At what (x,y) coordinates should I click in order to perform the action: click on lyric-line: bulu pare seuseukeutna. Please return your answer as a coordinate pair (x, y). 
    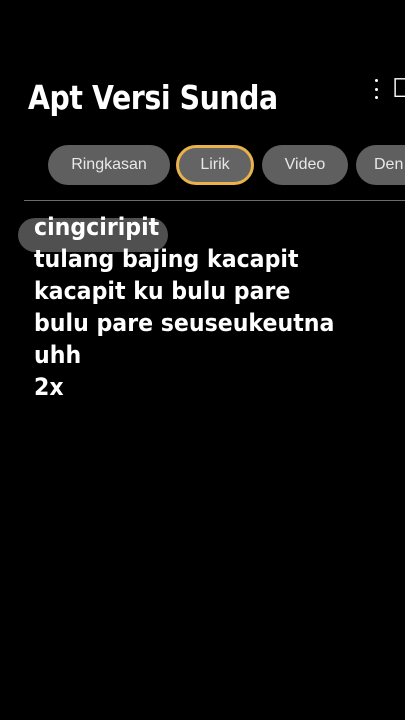
    Looking at the image, I should click on (184, 323).